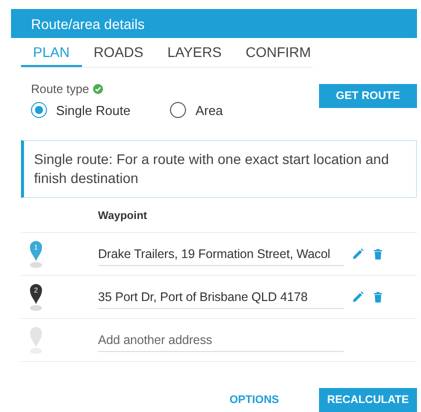 This screenshot has width=421, height=412. Describe the element at coordinates (219, 169) in the screenshot. I see `info-message: Single route: For a route with one exact start location and finish destination` at that location.